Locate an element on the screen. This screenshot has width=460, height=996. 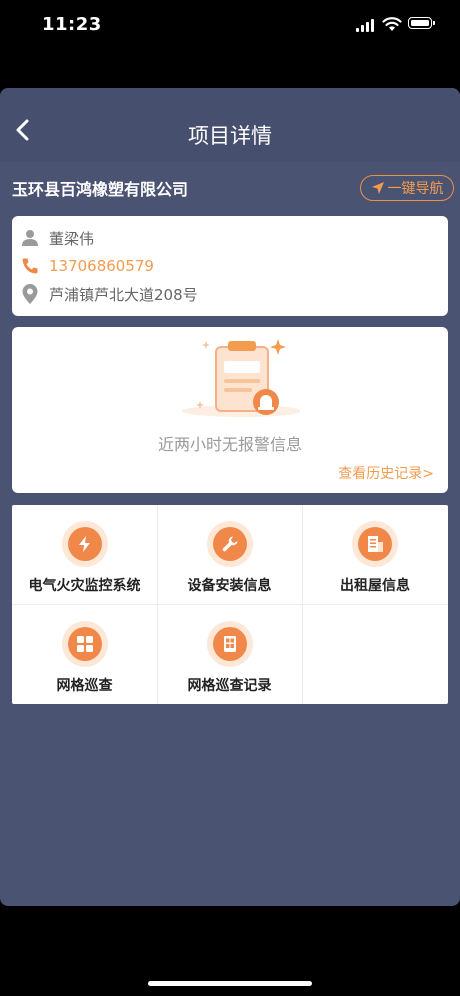
contact-phone-row: 13706860579 is located at coordinates (87, 266).